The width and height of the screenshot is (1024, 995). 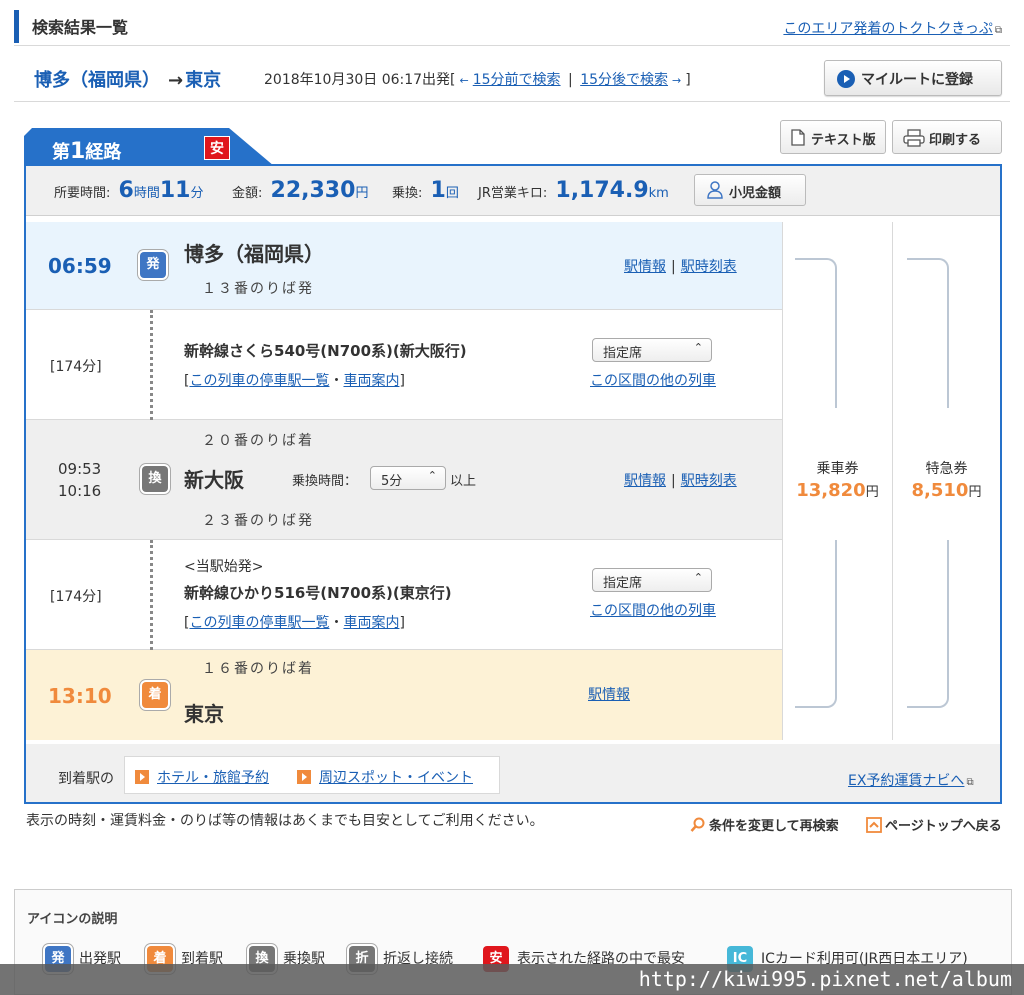 What do you see at coordinates (940, 490) in the screenshot?
I see `express-fare-value: 8,510` at bounding box center [940, 490].